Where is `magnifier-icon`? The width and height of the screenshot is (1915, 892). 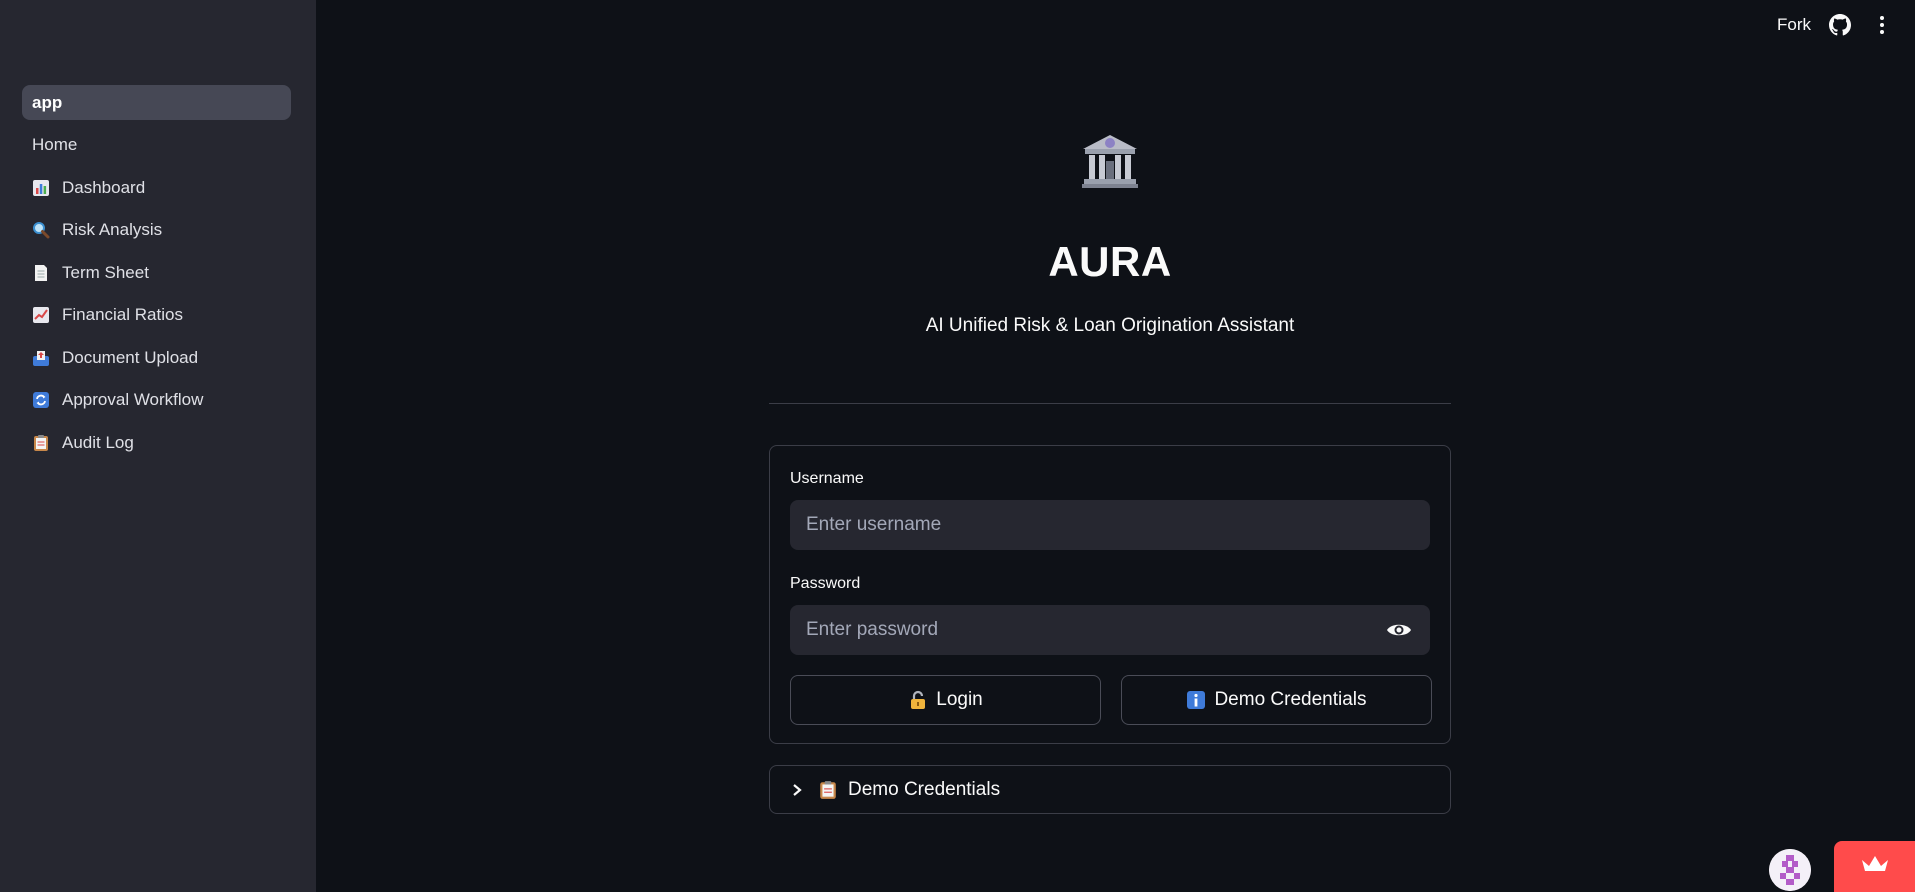 magnifier-icon is located at coordinates (41, 230).